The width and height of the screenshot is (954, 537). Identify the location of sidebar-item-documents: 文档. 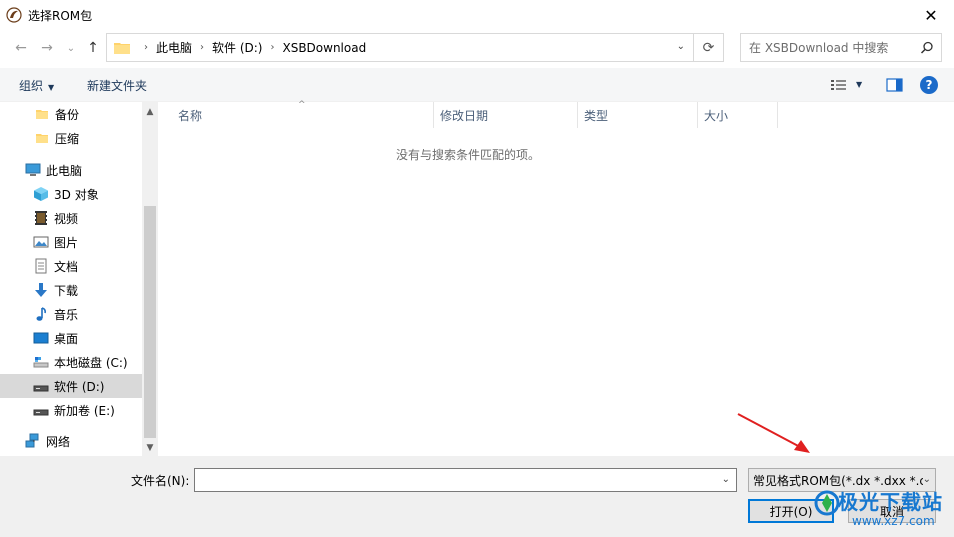
(71, 266).